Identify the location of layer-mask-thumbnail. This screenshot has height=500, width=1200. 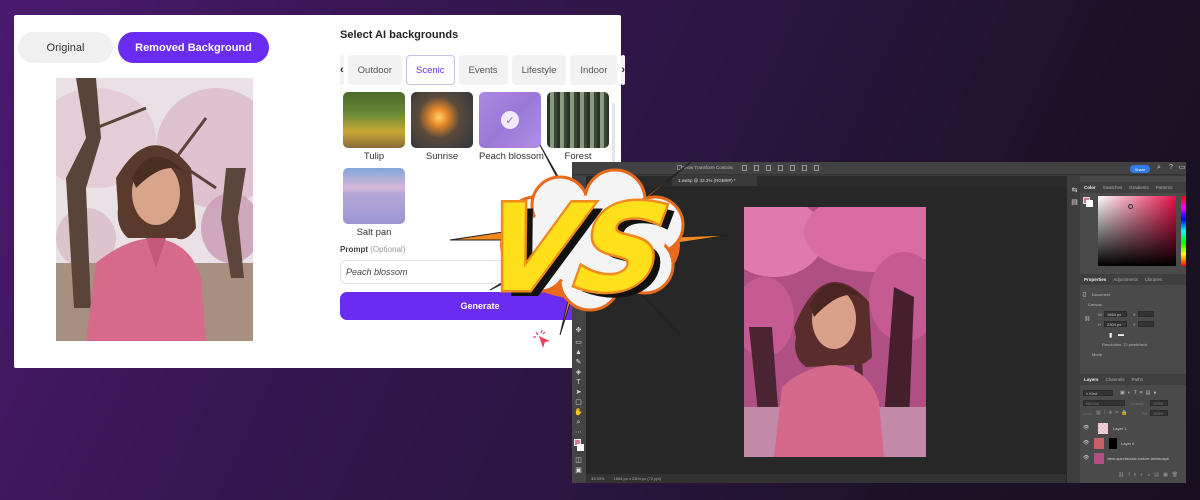
(1113, 443).